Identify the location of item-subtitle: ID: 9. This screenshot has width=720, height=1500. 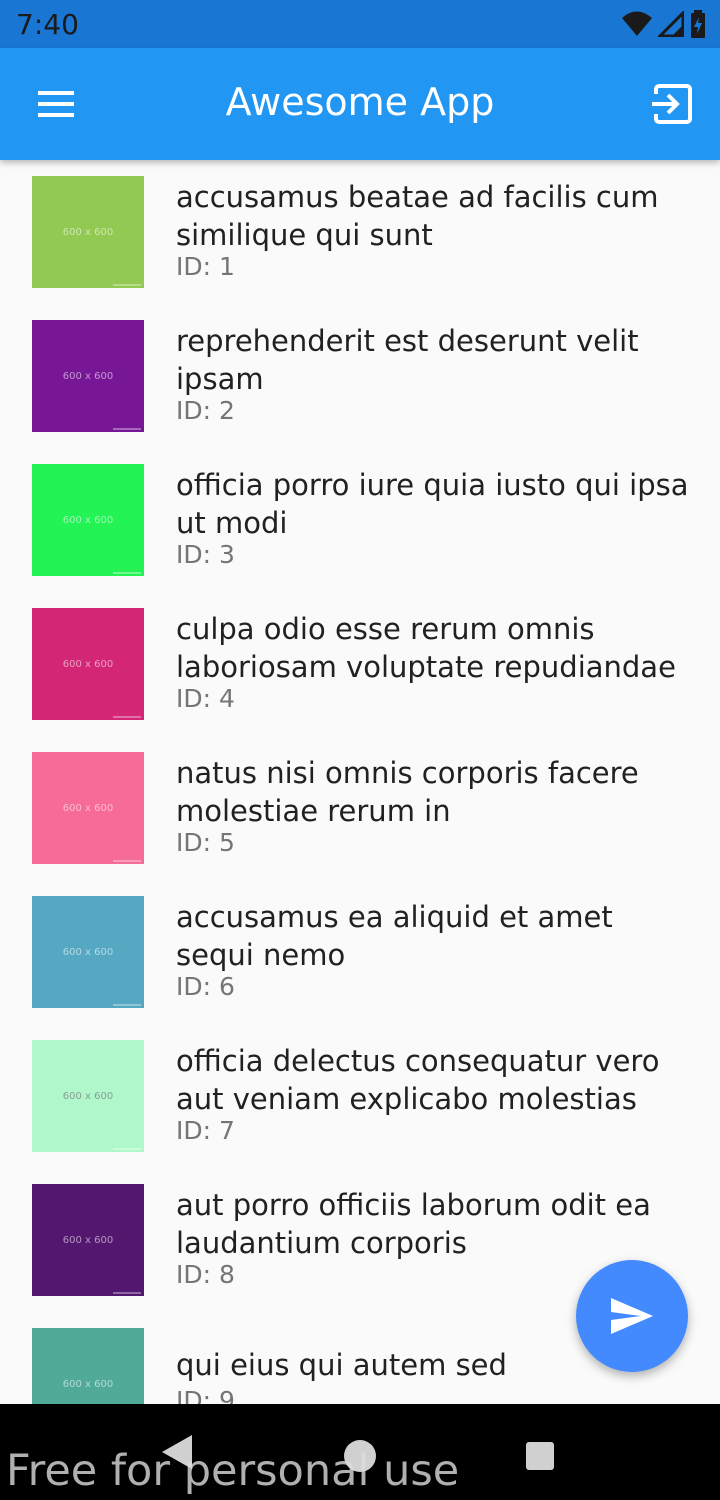
(205, 1395).